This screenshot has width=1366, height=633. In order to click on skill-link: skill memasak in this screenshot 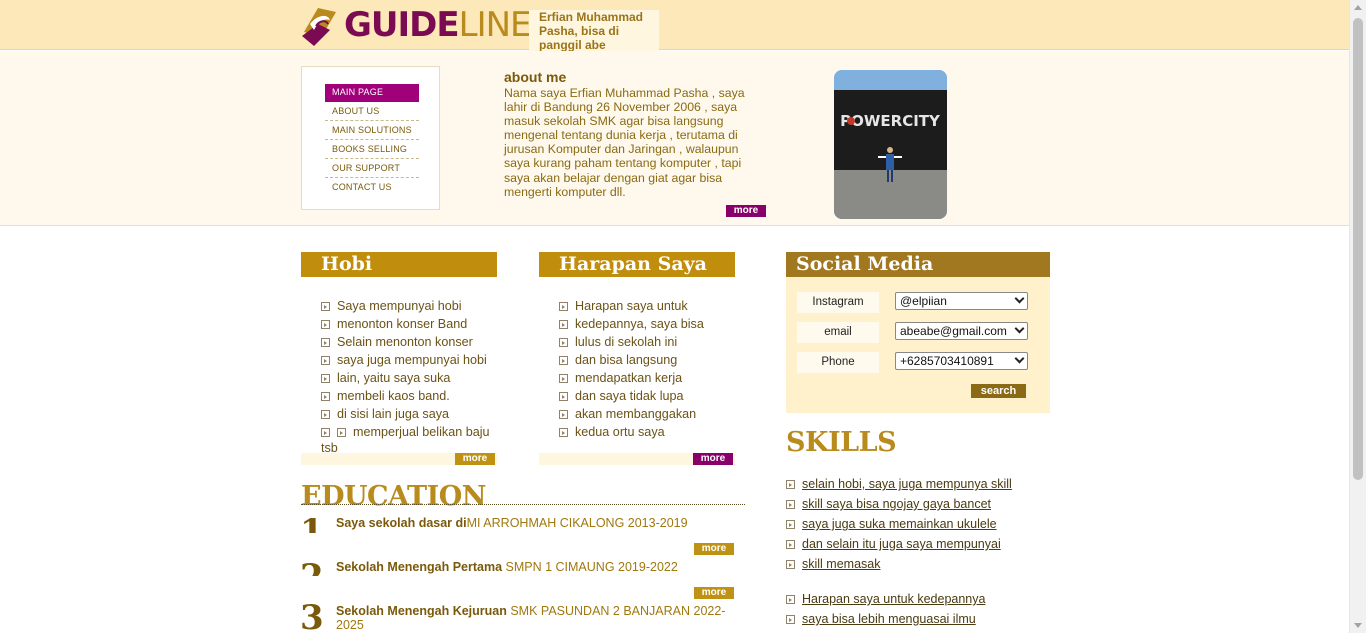, I will do `click(899, 564)`.